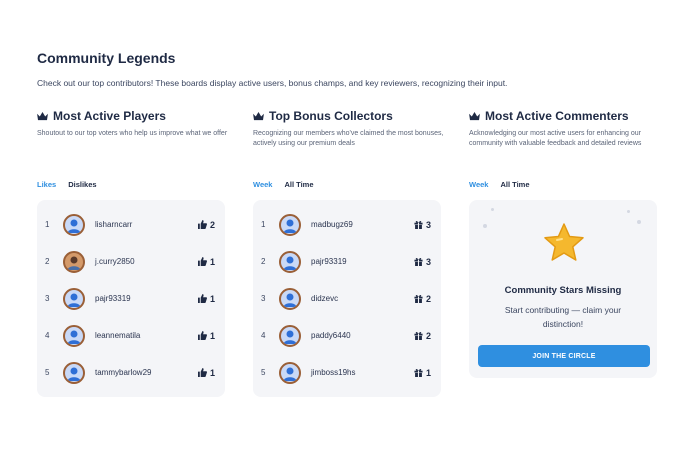 Image resolution: width=684 pixels, height=455 pixels. I want to click on user-photo-icon, so click(74, 263).